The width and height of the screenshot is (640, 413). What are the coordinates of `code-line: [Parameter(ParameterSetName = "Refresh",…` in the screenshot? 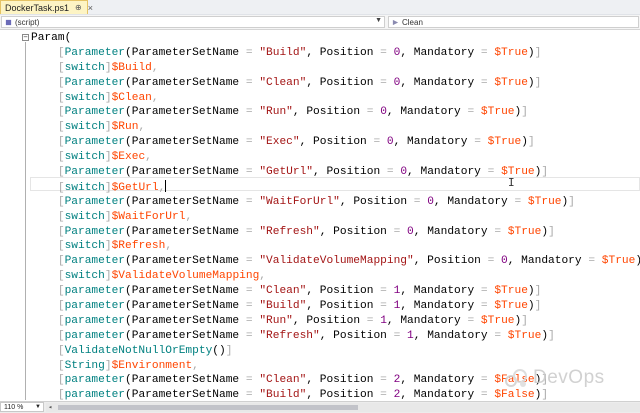 It's located at (335, 232).